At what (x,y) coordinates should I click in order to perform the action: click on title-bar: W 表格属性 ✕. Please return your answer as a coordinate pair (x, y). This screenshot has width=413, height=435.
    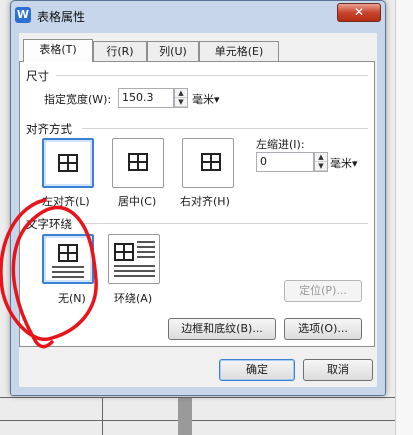
    Looking at the image, I should click on (198, 16).